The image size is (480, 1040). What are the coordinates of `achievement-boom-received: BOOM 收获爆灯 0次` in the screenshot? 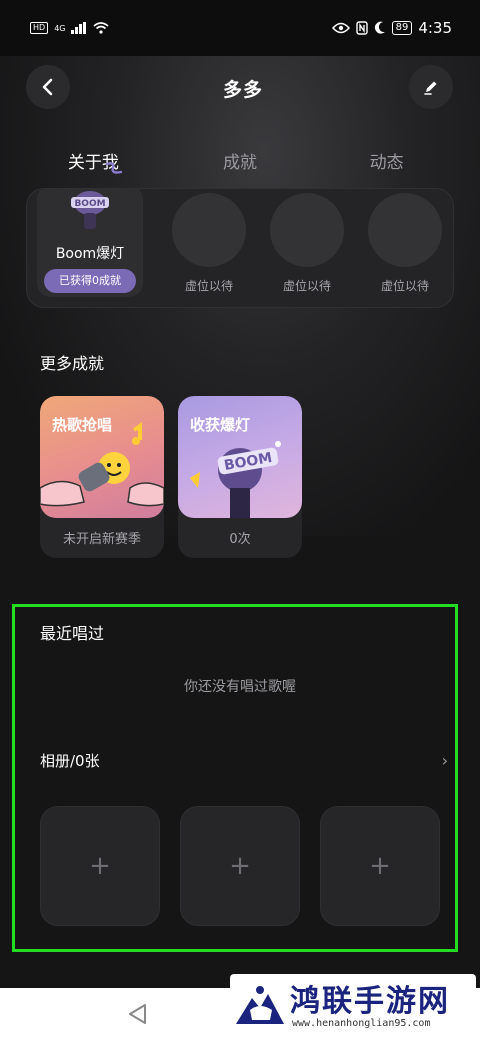 It's located at (240, 477).